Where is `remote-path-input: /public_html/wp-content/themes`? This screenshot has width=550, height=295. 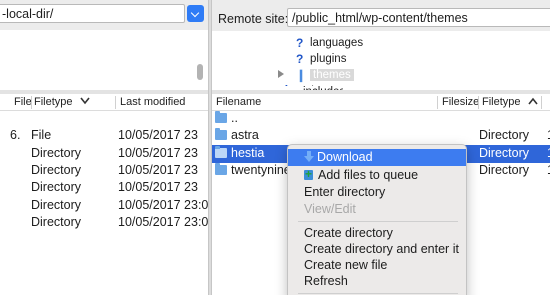 remote-path-input: /public_html/wp-content/themes is located at coordinates (418, 17).